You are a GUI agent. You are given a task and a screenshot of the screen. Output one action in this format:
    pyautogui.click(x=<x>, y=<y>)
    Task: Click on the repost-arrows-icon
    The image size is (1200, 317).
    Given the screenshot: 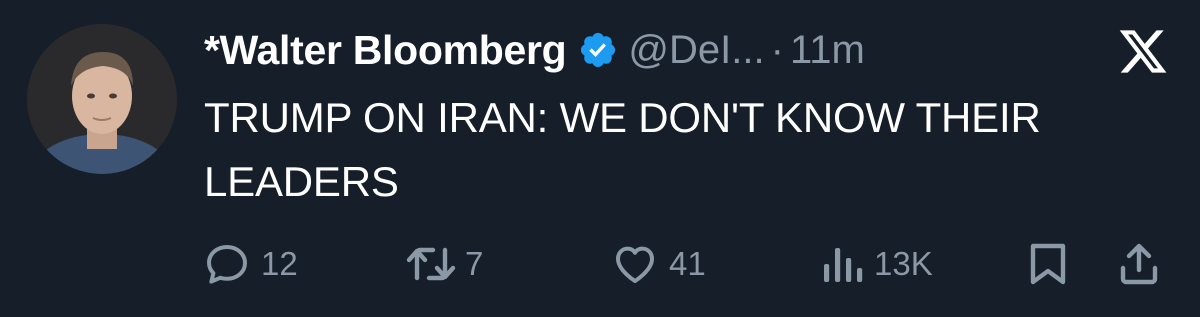 What is the action you would take?
    pyautogui.click(x=431, y=264)
    